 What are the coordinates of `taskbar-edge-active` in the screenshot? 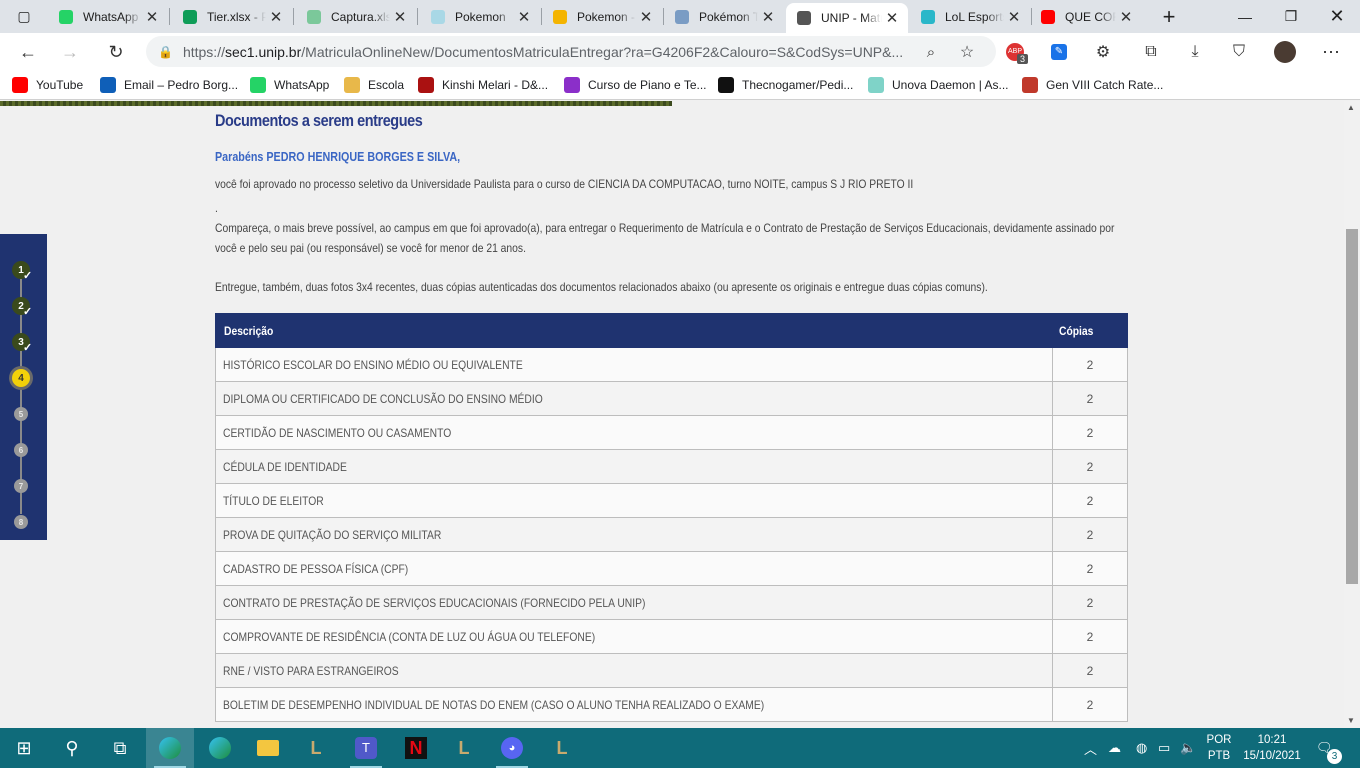 It's located at (170, 748).